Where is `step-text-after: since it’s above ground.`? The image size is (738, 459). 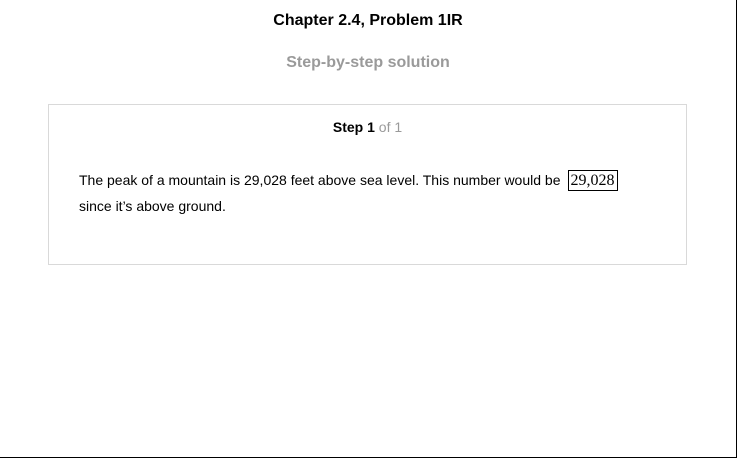
step-text-after: since it’s above ground. is located at coordinates (152, 206).